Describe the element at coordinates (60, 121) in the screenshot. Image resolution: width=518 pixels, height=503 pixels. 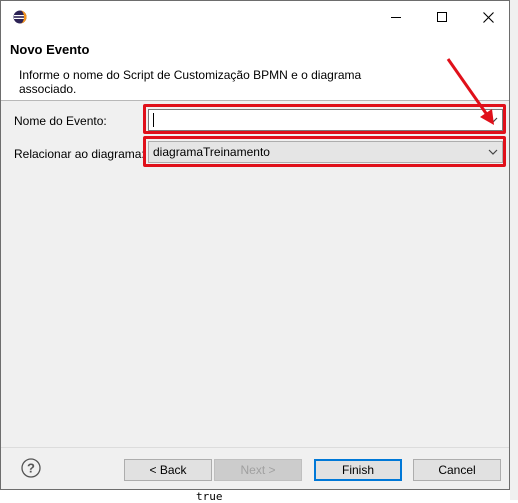
I see `event-name-label: Nome do Evento:` at that location.